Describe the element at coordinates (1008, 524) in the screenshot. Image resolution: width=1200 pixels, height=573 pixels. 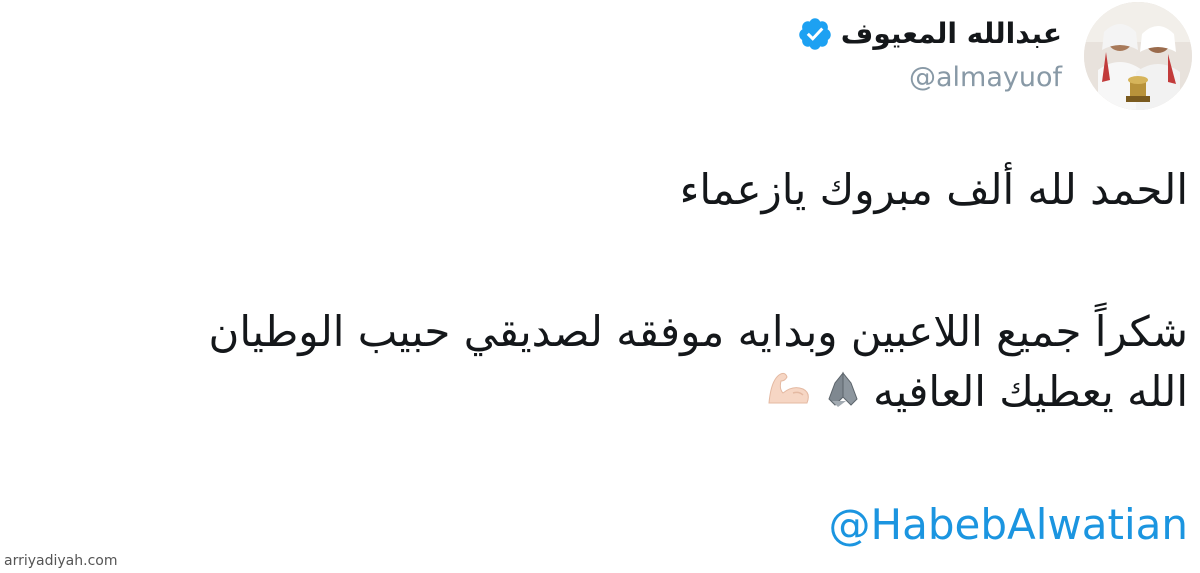
I see `mention-link: @HabebAlwatian` at that location.